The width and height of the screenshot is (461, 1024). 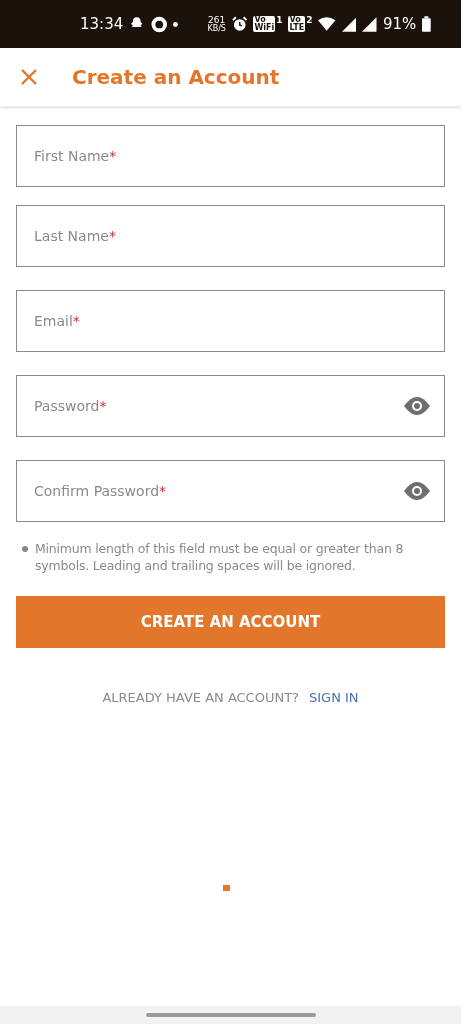 What do you see at coordinates (334, 698) in the screenshot?
I see `sign-in-link: SIGN IN` at bounding box center [334, 698].